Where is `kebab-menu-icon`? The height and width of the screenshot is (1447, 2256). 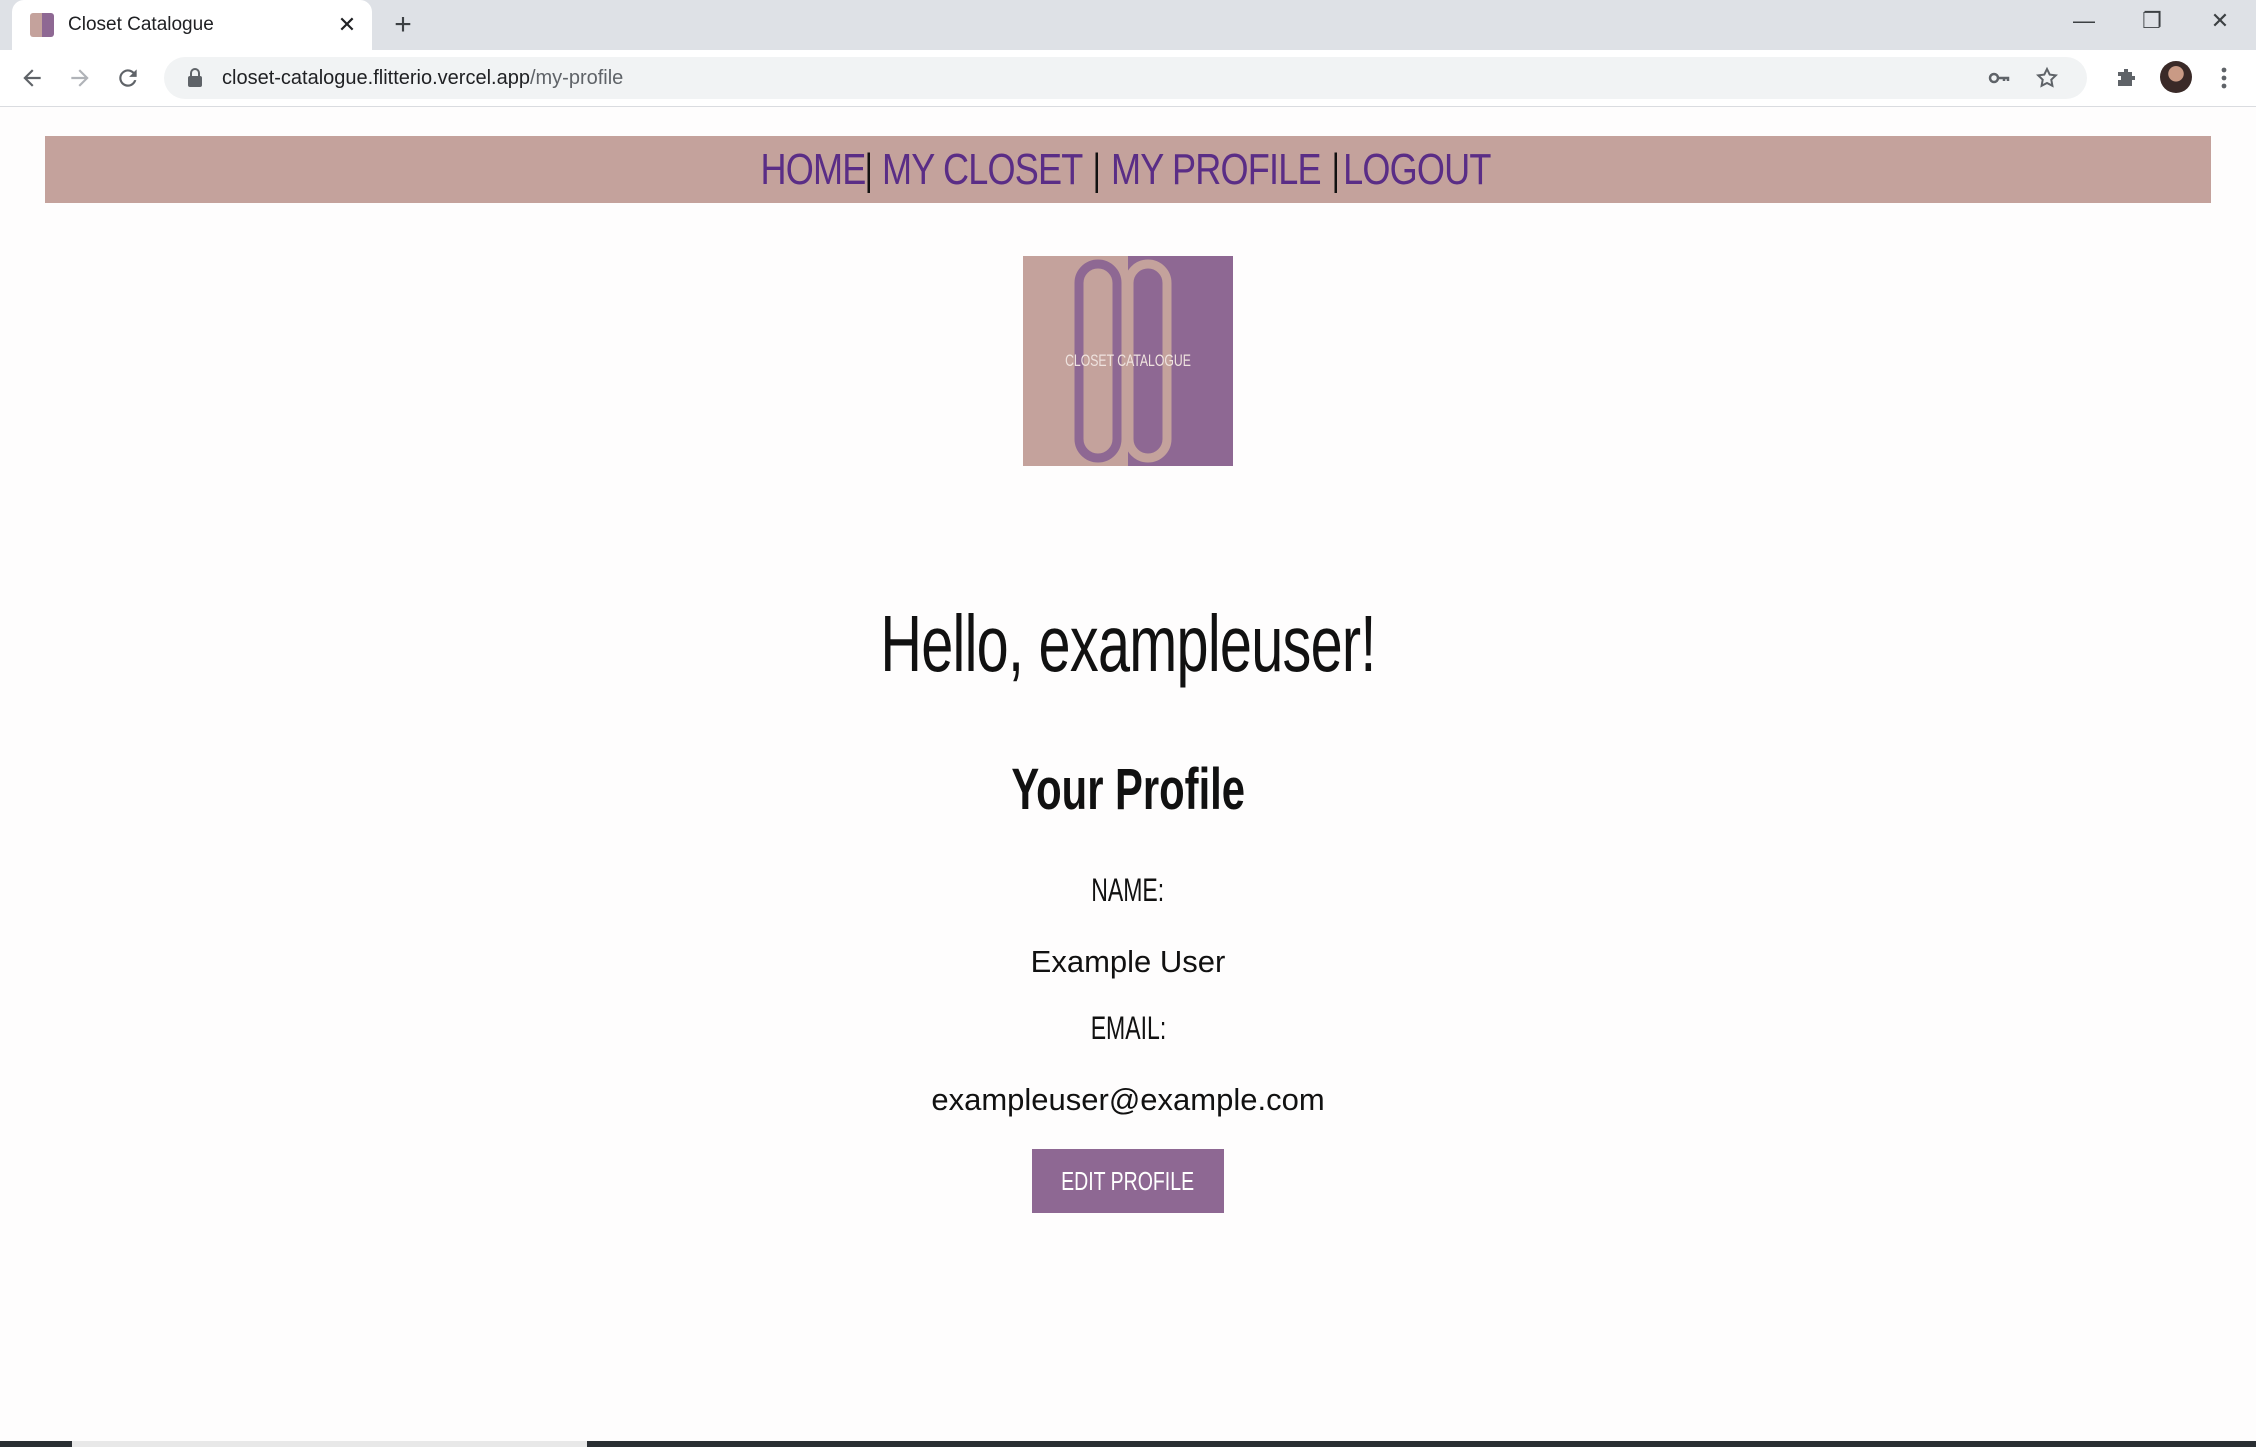
kebab-menu-icon is located at coordinates (2224, 78).